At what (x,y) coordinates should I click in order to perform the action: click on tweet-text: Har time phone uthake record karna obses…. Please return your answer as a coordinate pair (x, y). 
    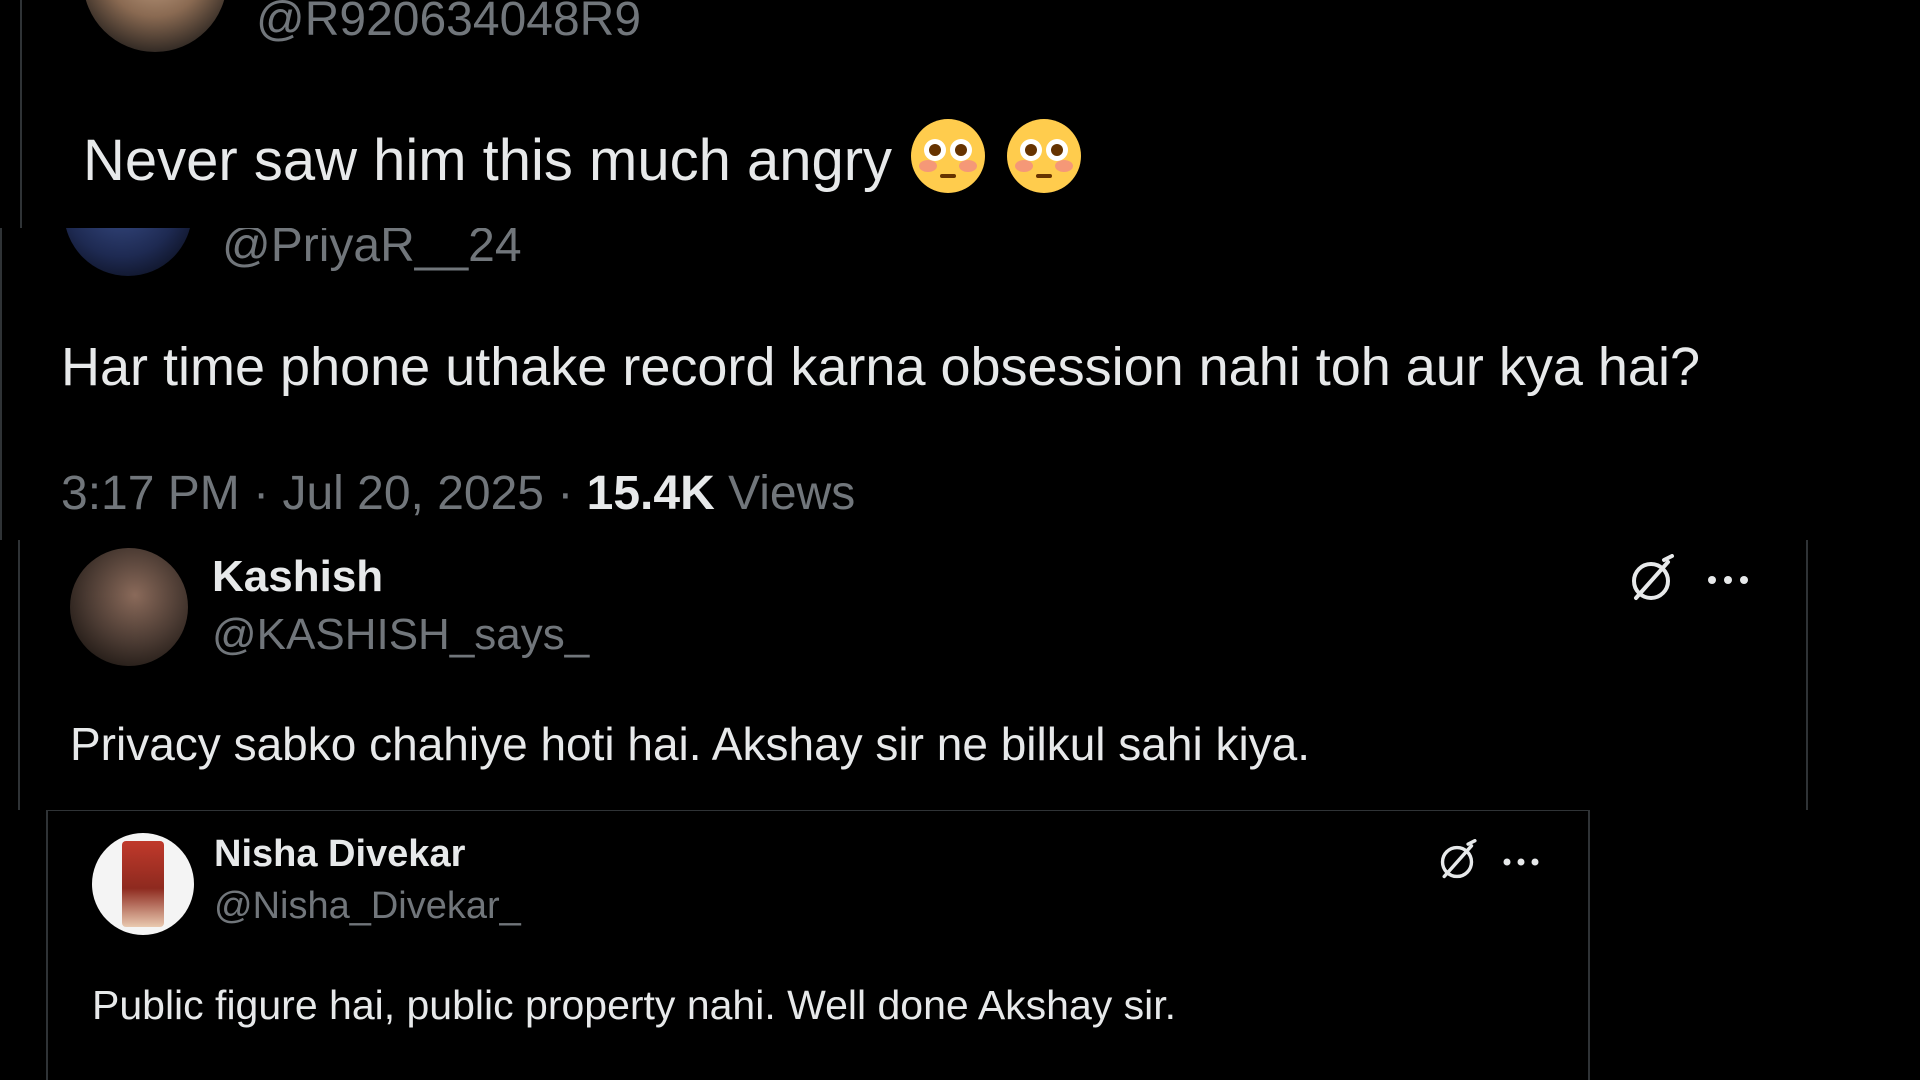
    Looking at the image, I should click on (880, 367).